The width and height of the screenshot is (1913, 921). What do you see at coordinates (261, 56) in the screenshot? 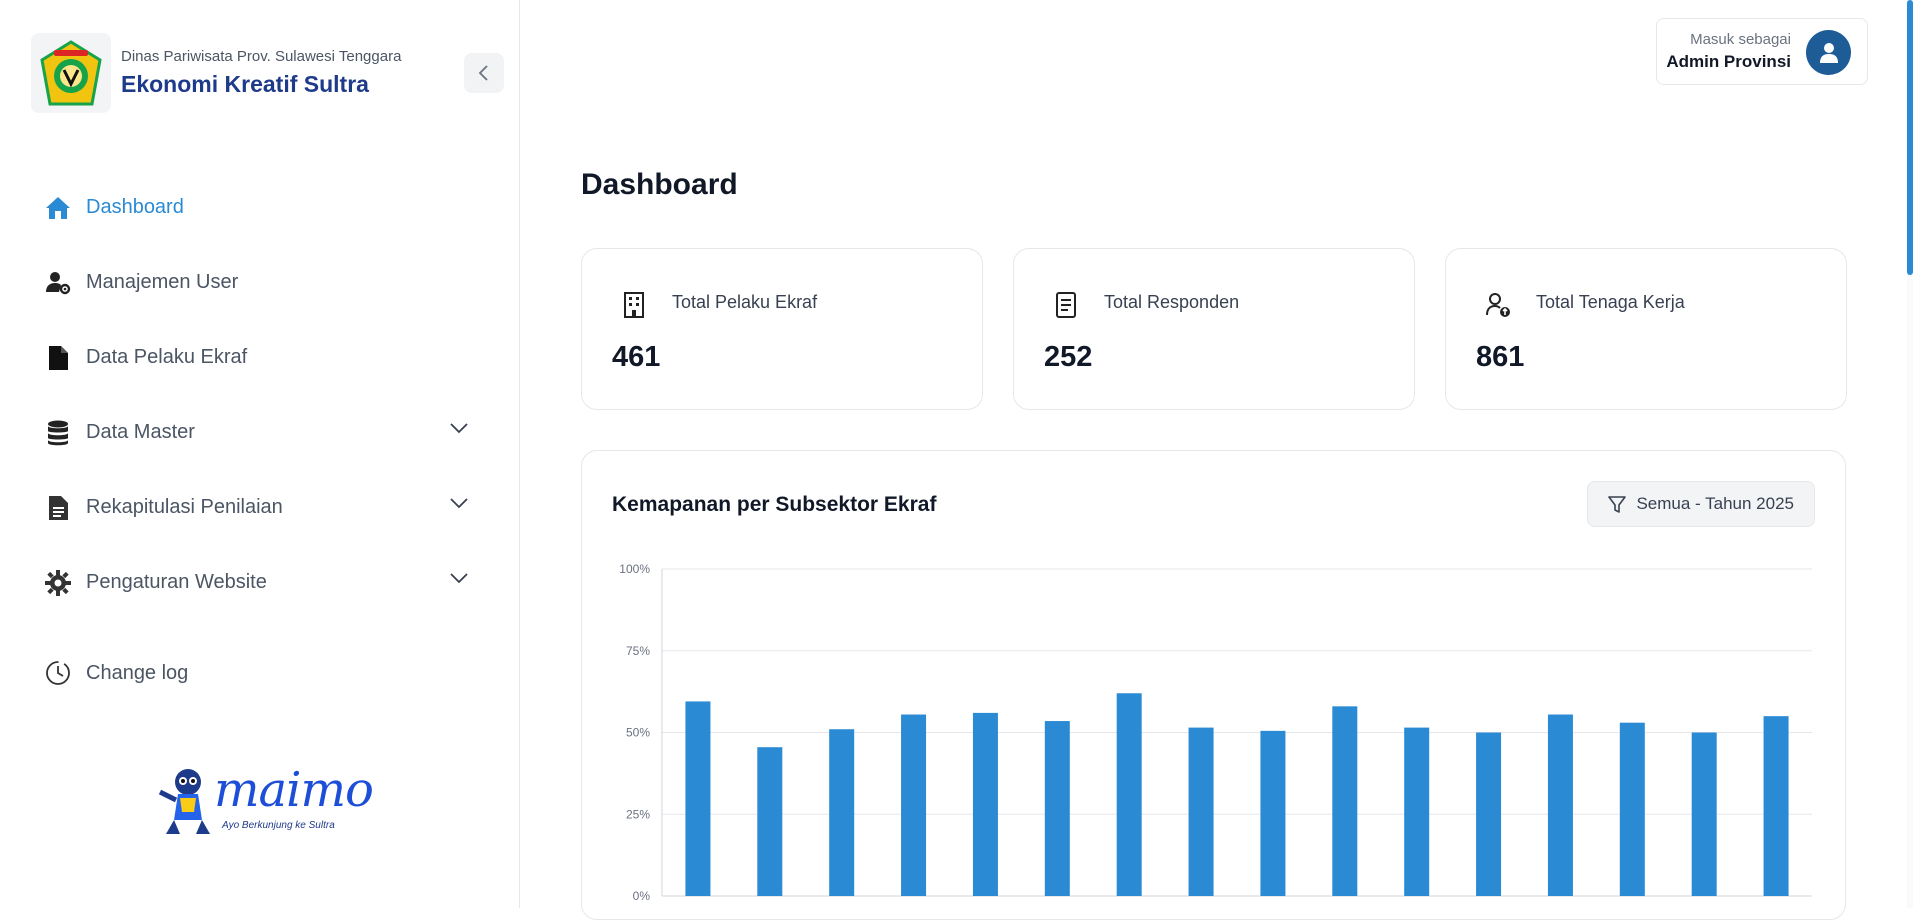
I see `brand-subtitle: Dinas Pariwisata Prov. Sulawesi Tenggara` at bounding box center [261, 56].